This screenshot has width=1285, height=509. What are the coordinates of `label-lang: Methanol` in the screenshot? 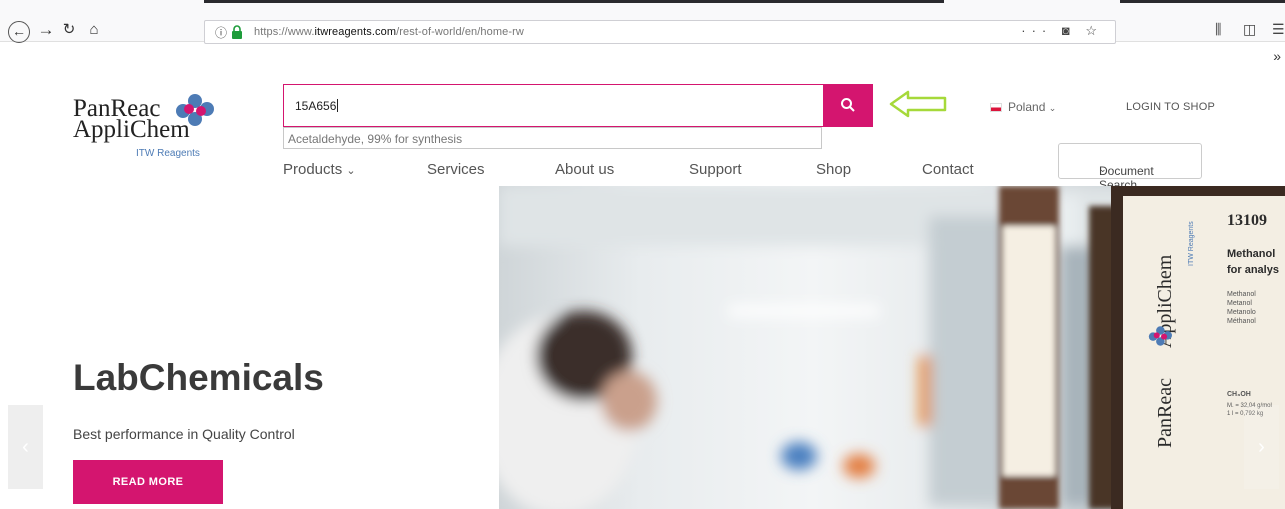 It's located at (1241, 294).